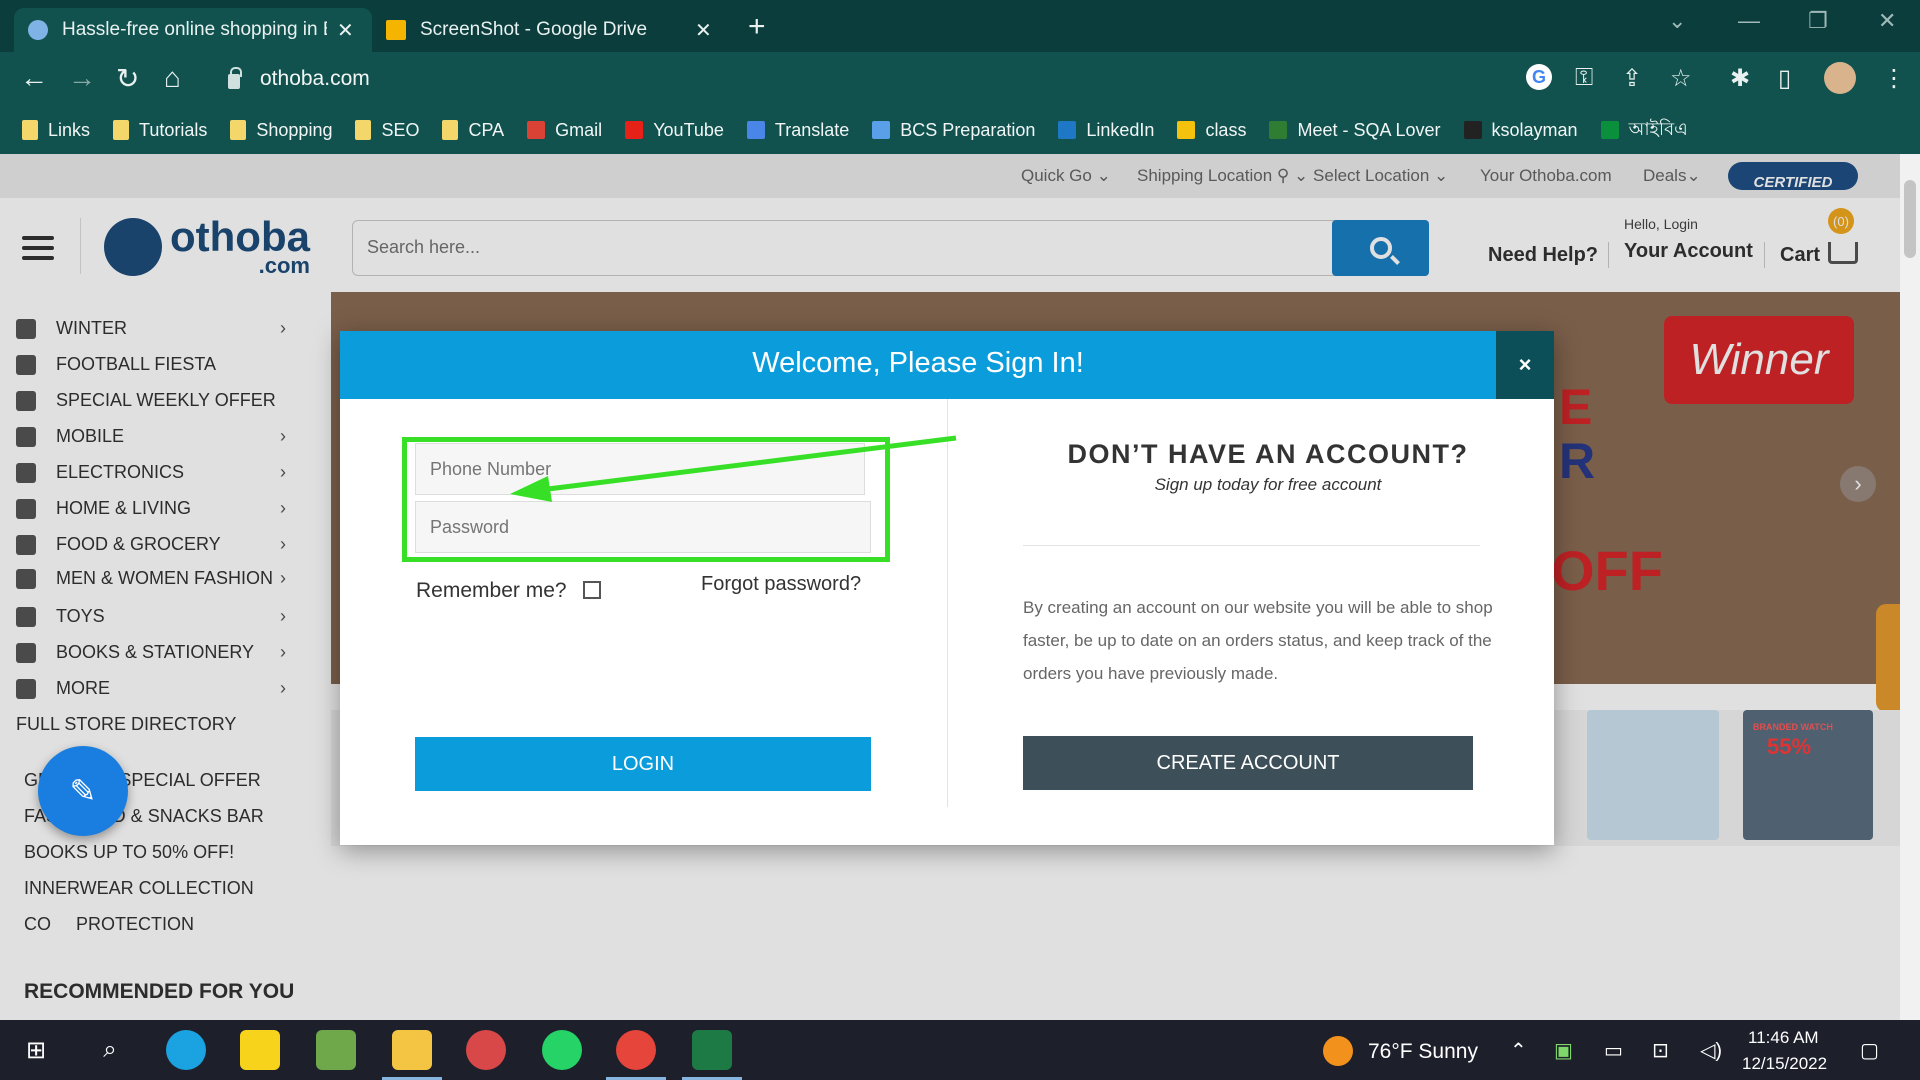 The width and height of the screenshot is (1920, 1080). What do you see at coordinates (69, 129) in the screenshot?
I see `bookmark-label: Links` at bounding box center [69, 129].